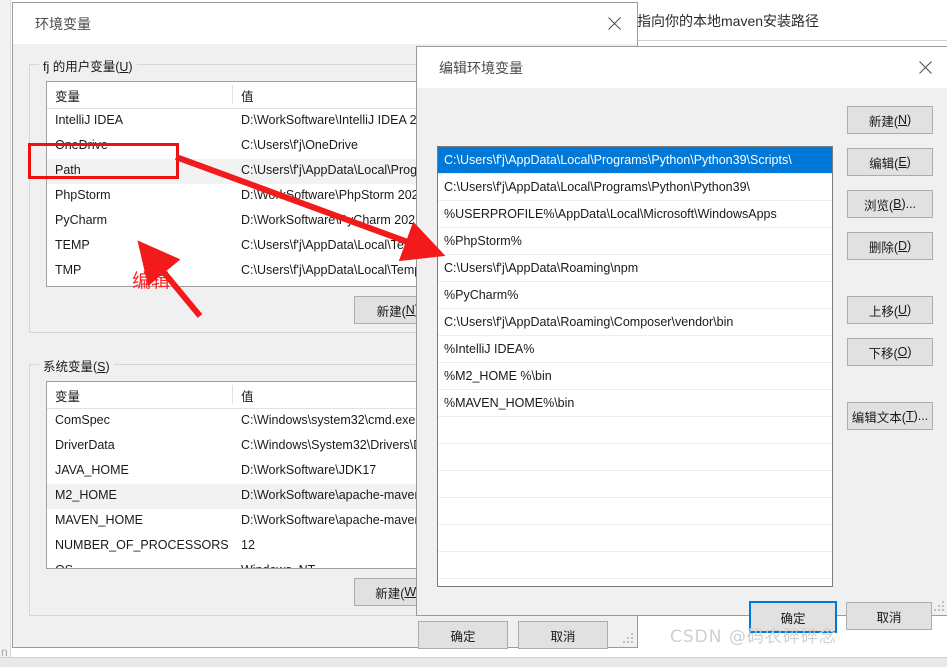  Describe the element at coordinates (889, 616) in the screenshot. I see `edit-cancel-button: 取消` at that location.